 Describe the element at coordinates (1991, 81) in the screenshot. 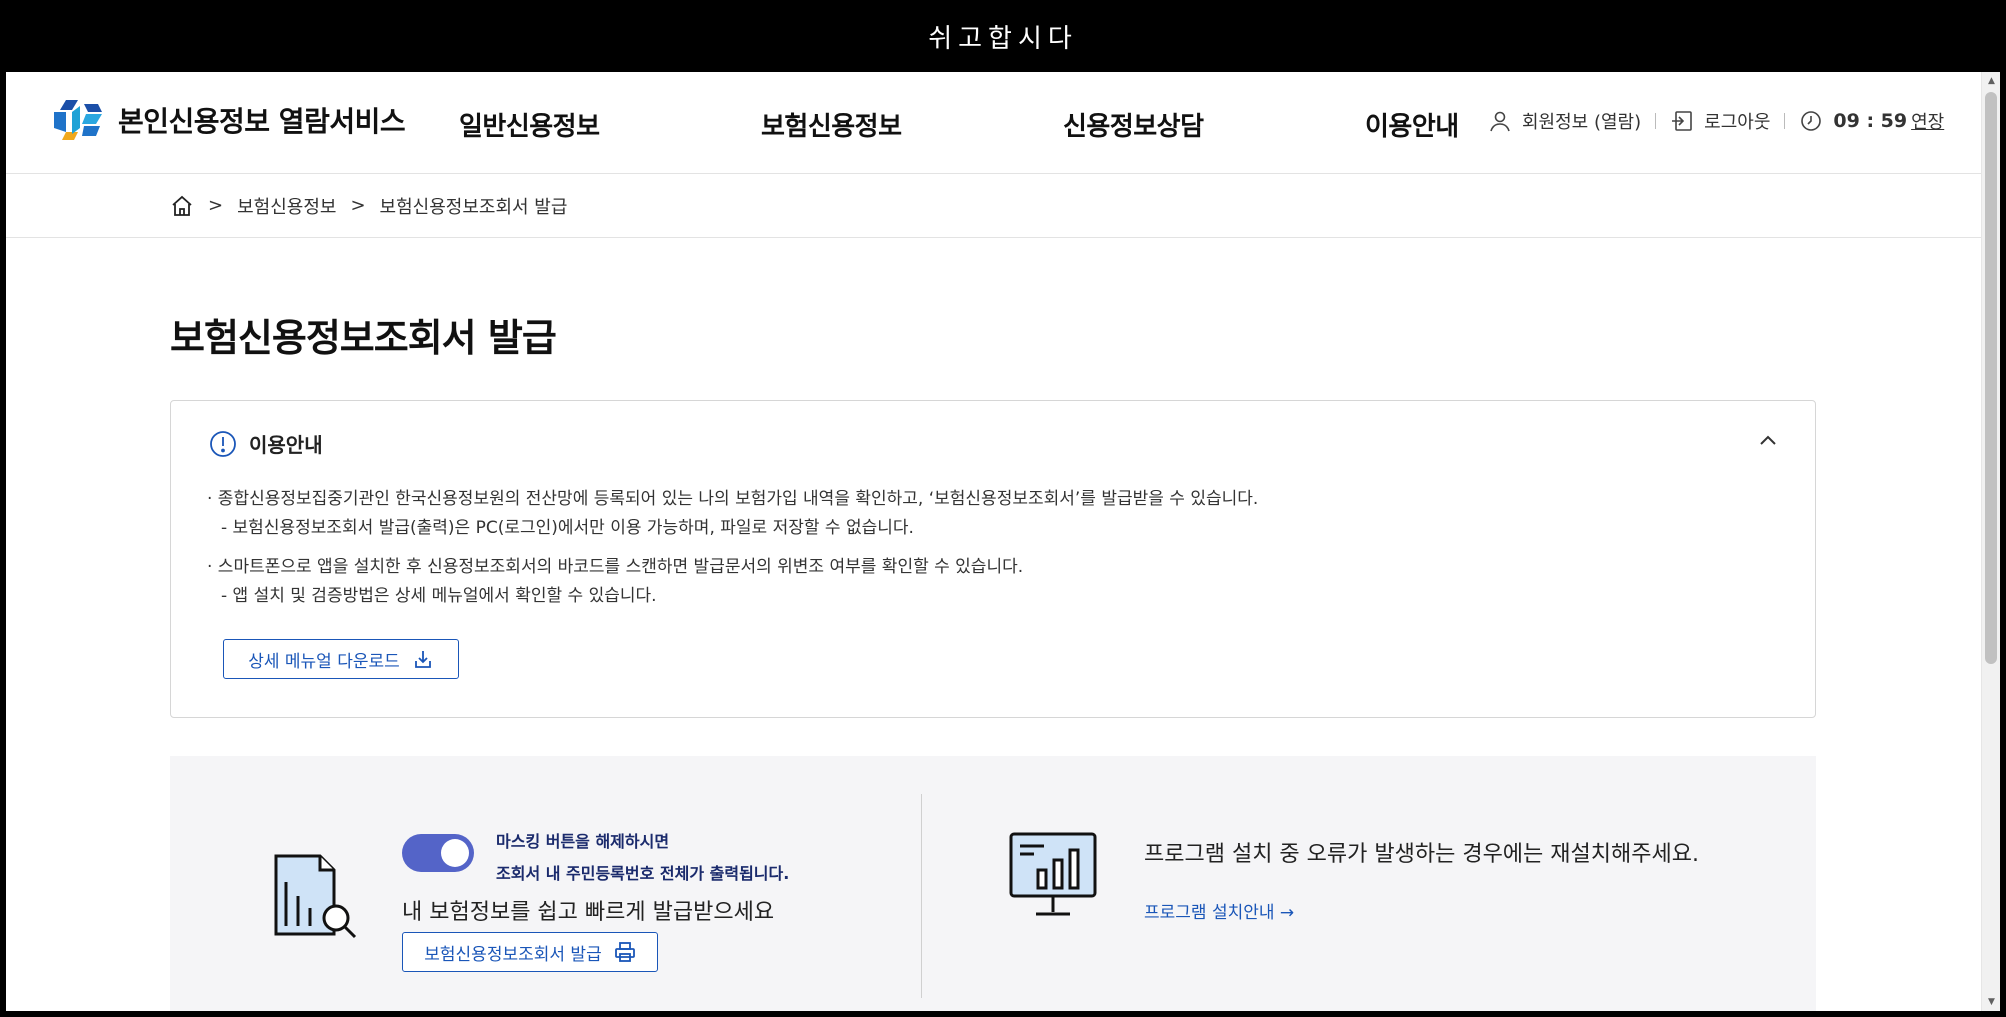

I see `scroll-up-arrow-icon: ▲` at that location.